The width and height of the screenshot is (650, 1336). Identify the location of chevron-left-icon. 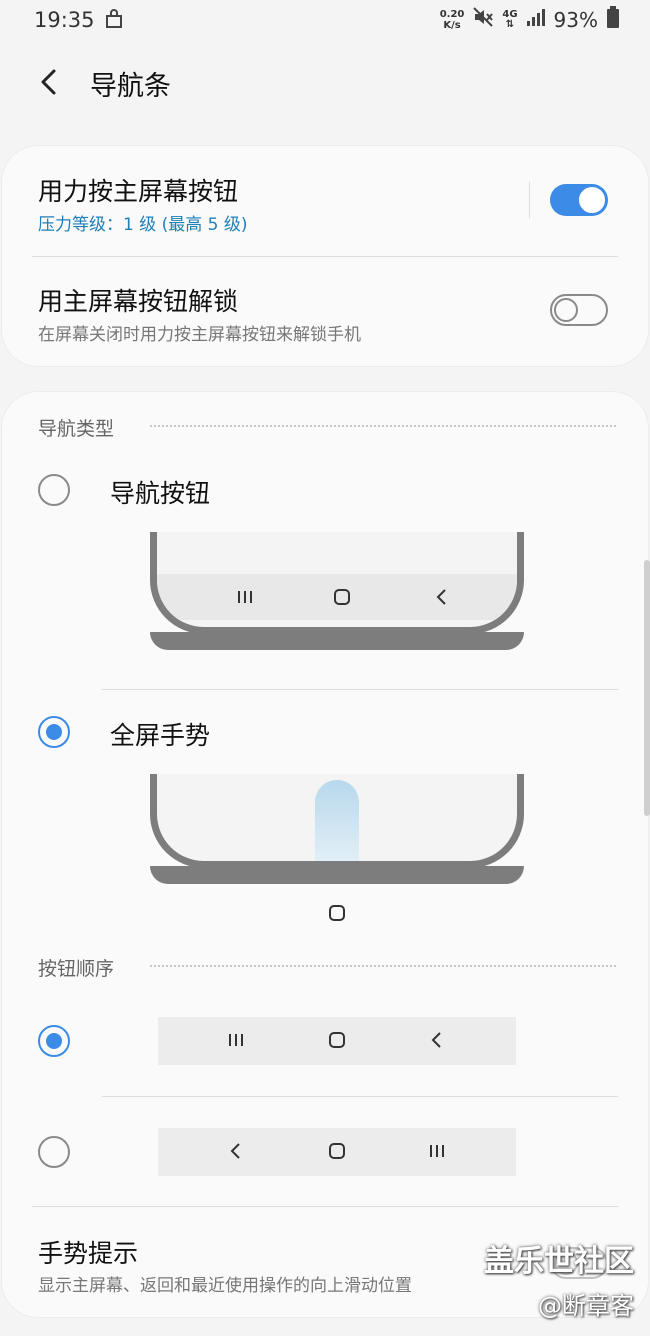
(48, 82).